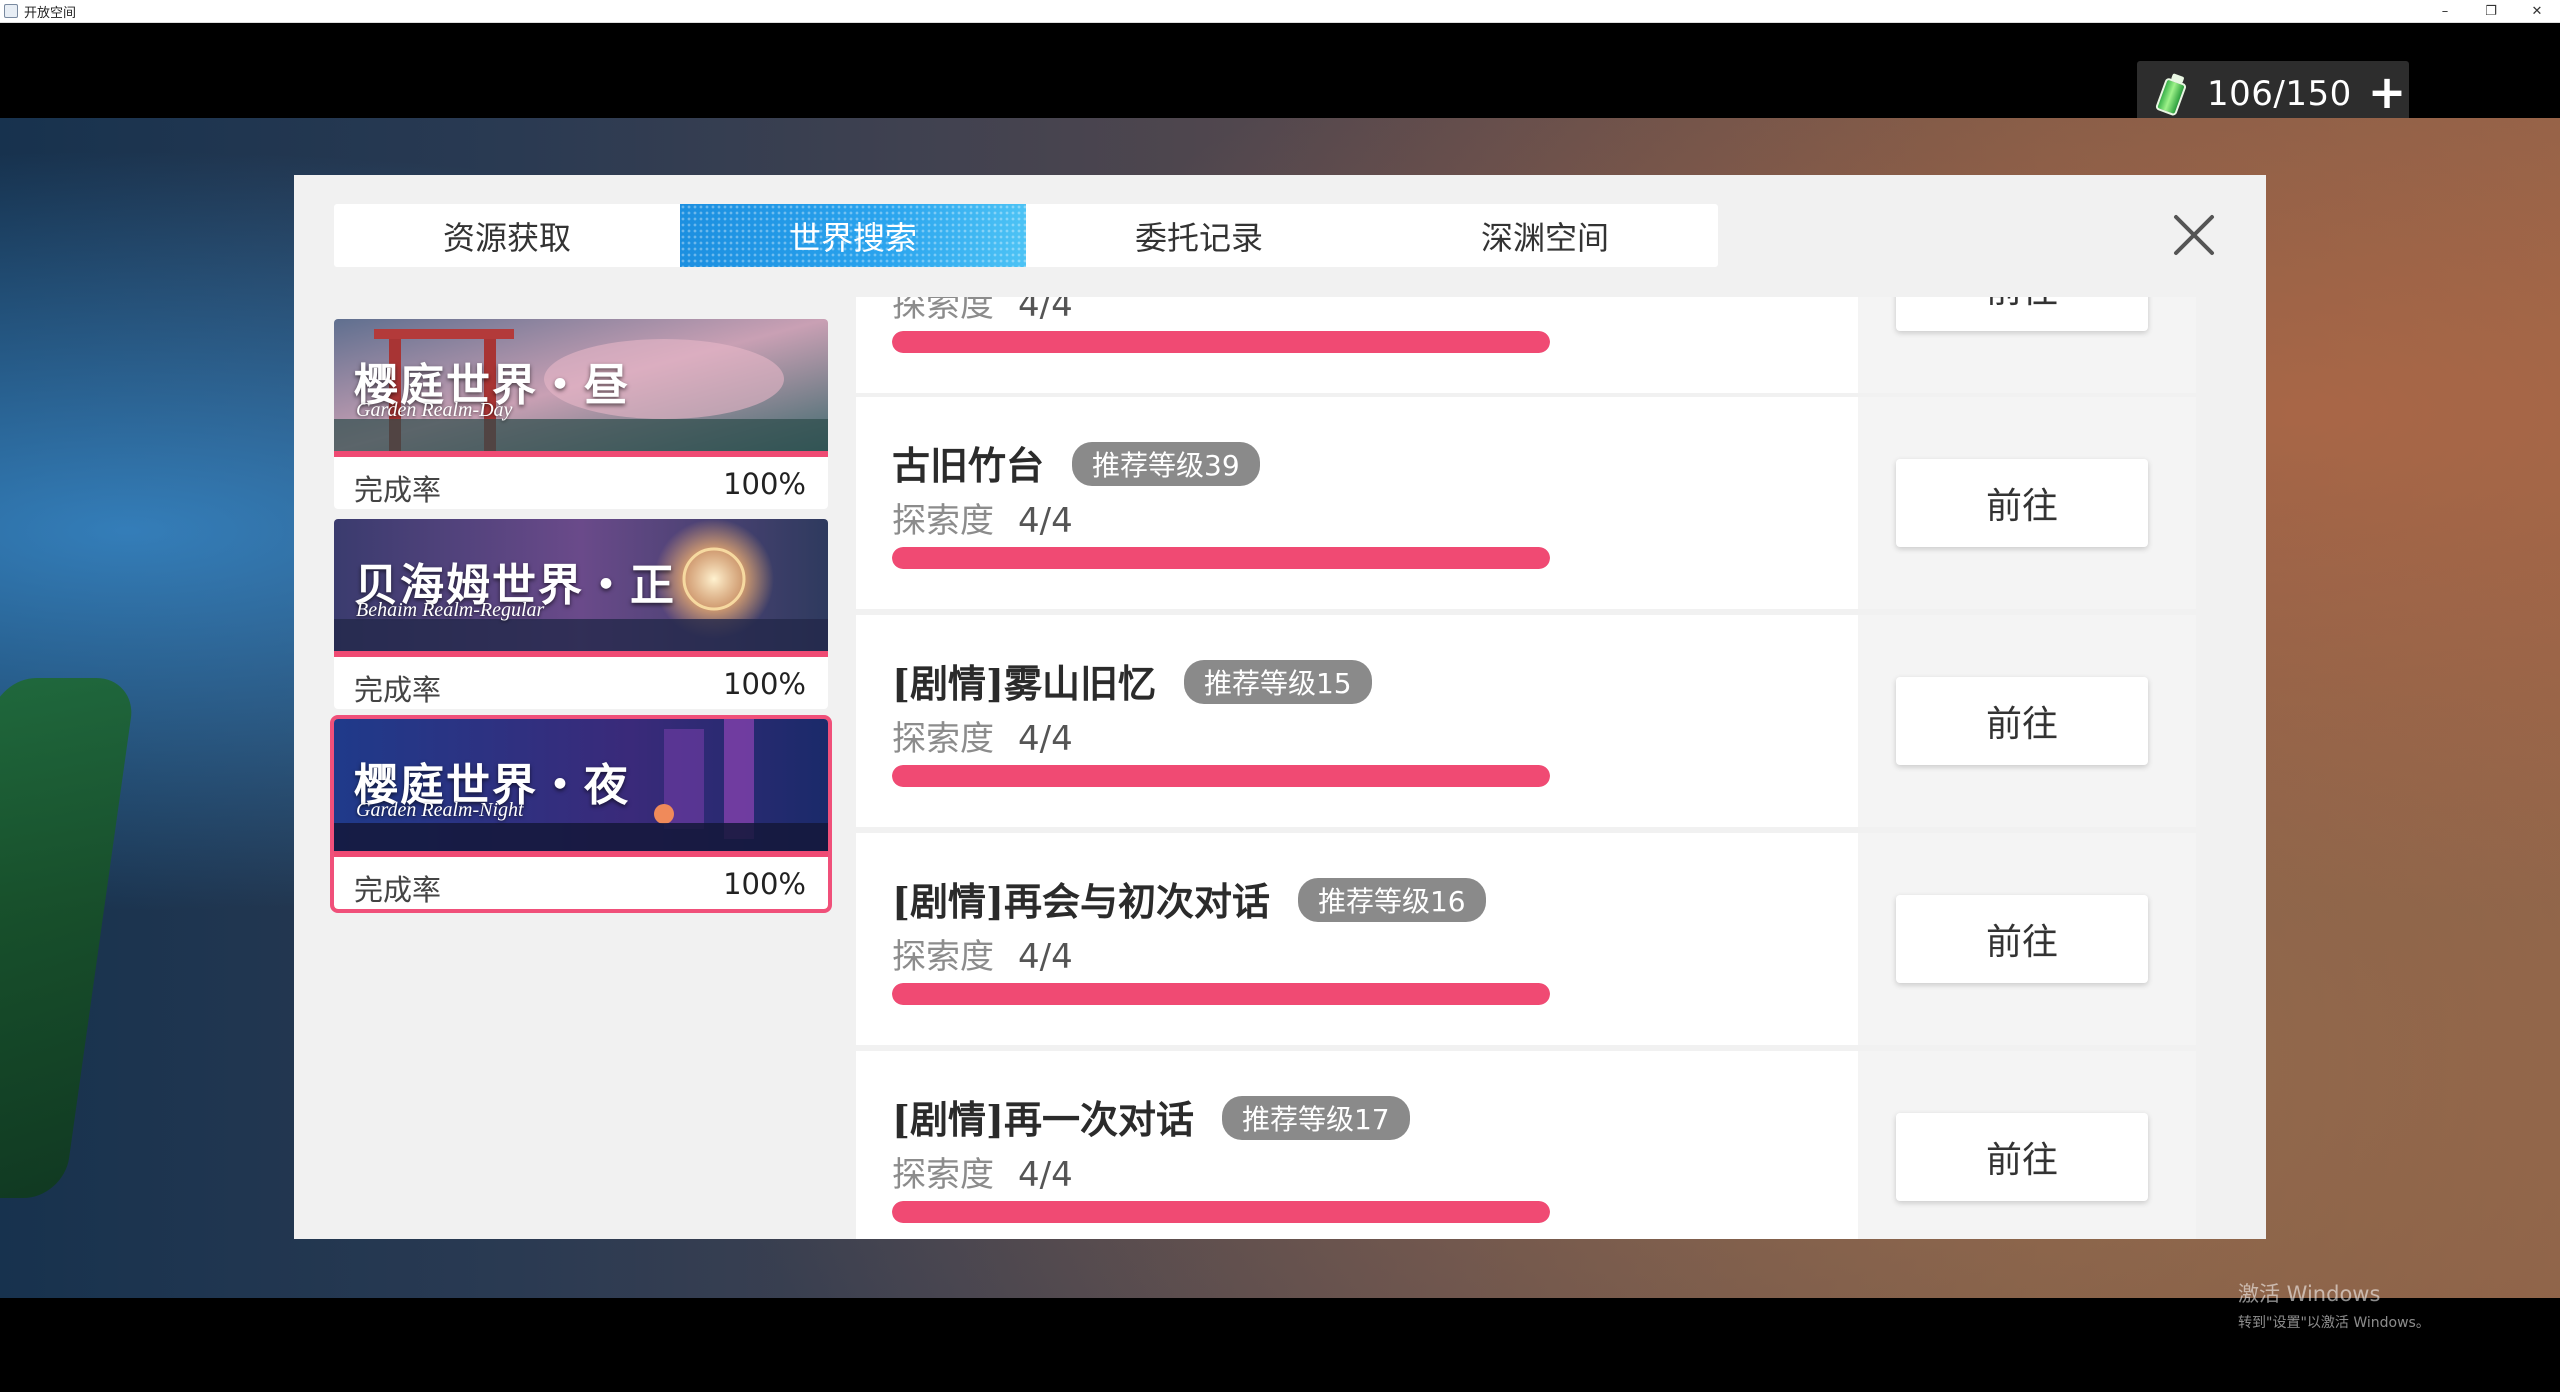 The image size is (2560, 1392). I want to click on quest-name: 古旧竹台 推荐等级39, so click(1076, 462).